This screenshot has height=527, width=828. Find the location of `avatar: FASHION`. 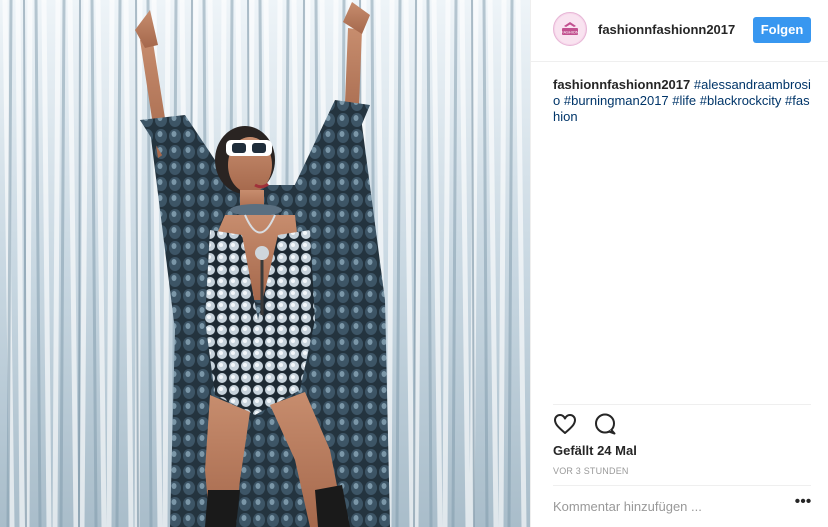

avatar: FASHION is located at coordinates (570, 29).